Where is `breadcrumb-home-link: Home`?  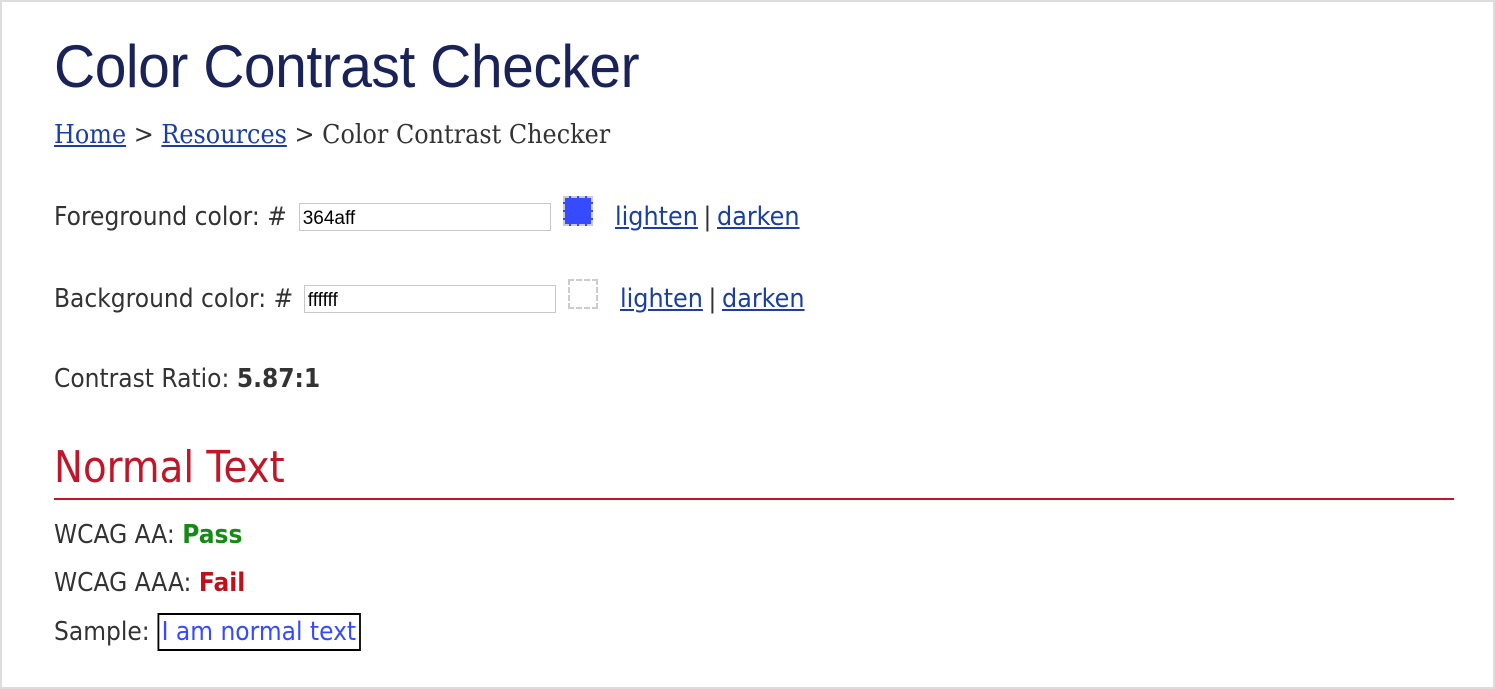
breadcrumb-home-link: Home is located at coordinates (90, 135).